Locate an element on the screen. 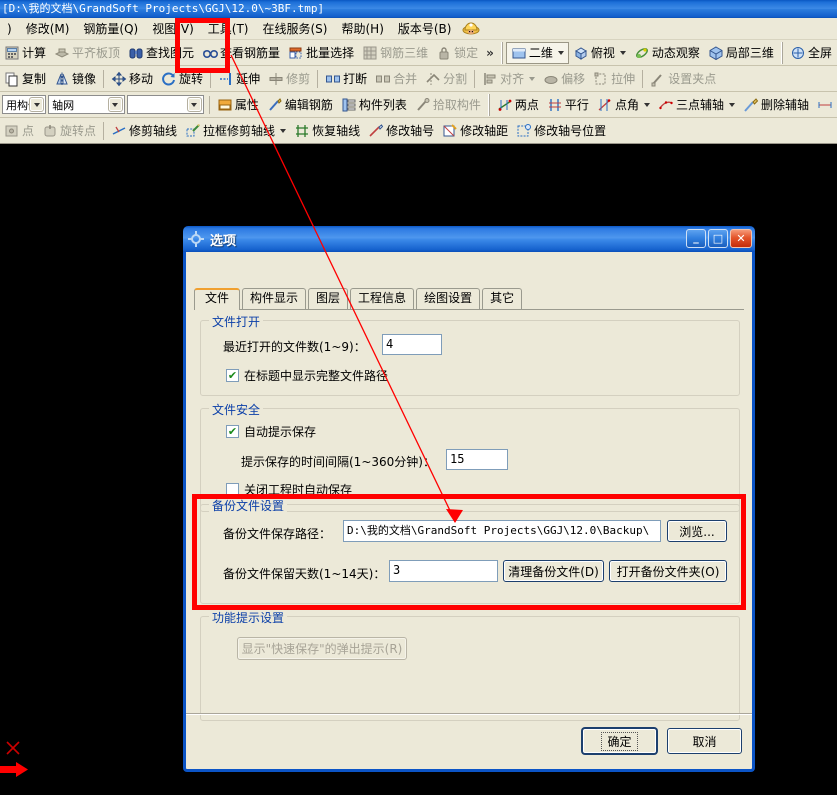  toolbar-button-top-view-label: 俯视 is located at coordinates (602, 52).